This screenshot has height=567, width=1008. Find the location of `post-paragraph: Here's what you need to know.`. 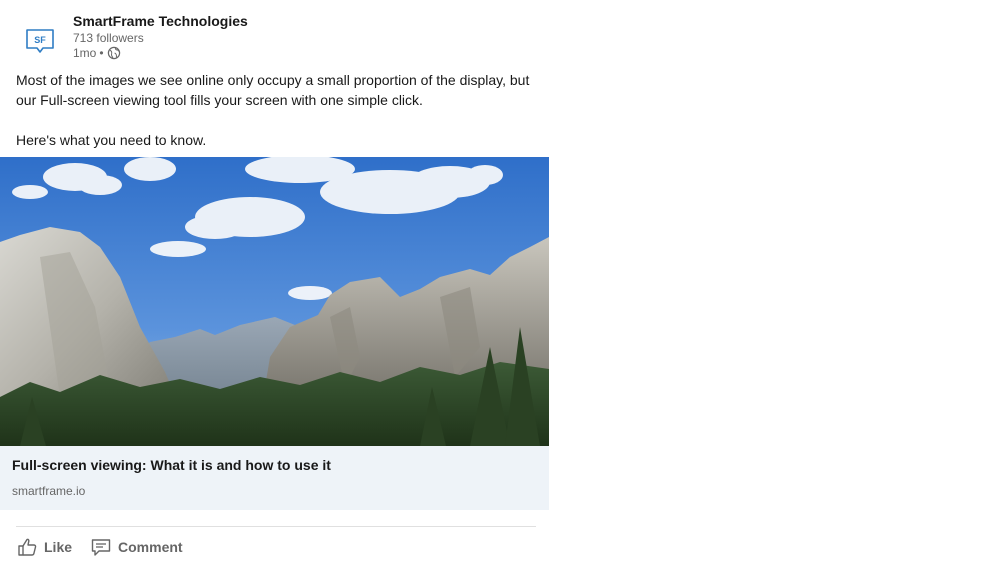

post-paragraph: Here's what you need to know. is located at coordinates (111, 140).